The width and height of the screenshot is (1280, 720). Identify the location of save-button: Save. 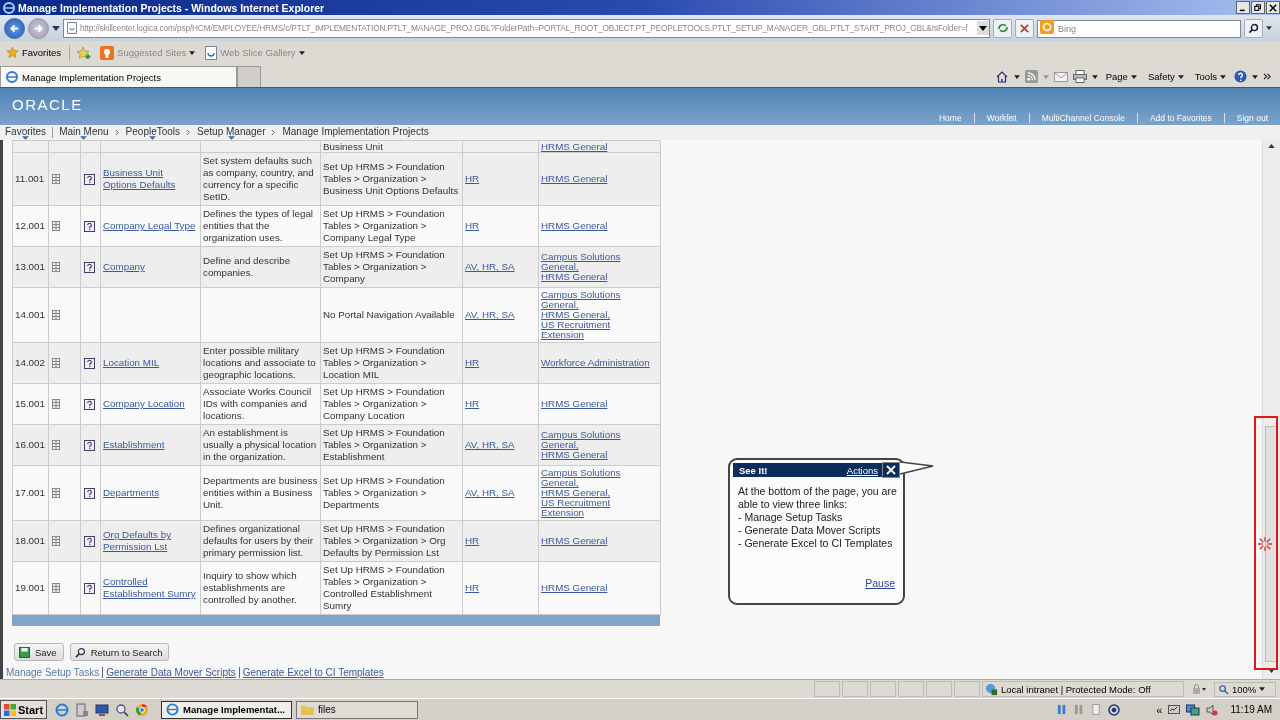
(39, 652).